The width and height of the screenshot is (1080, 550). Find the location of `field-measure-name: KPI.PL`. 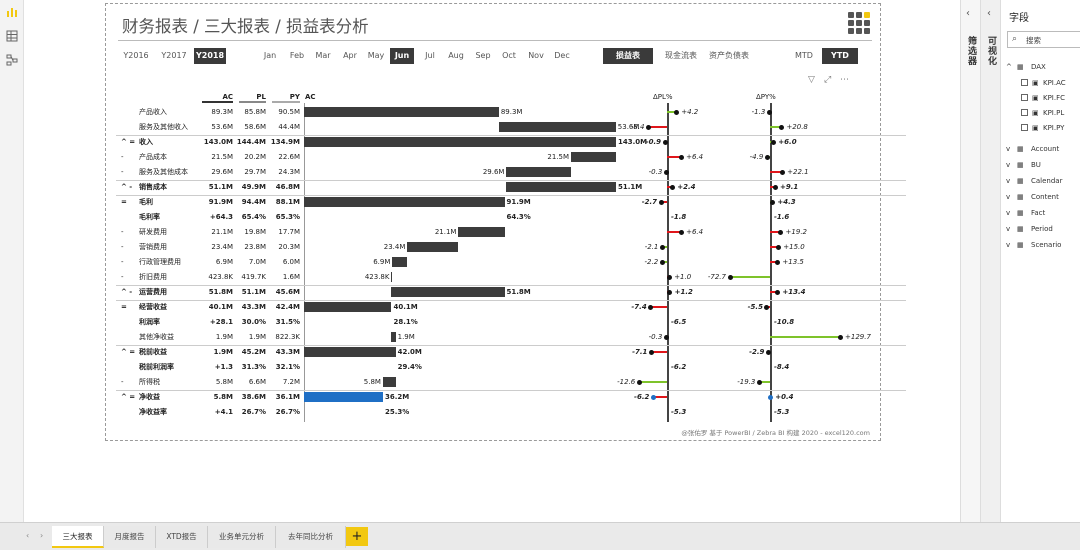

field-measure-name: KPI.PL is located at coordinates (1053, 113).